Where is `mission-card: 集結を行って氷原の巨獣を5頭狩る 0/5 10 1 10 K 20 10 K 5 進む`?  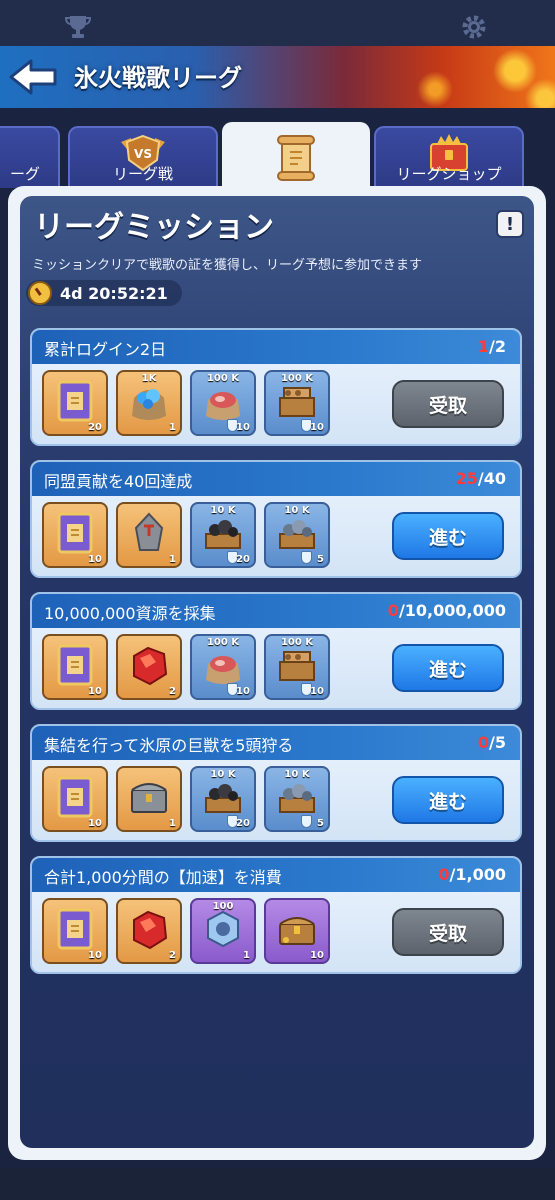
mission-card: 集結を行って氷原の巨獣を5頭狩る 0/5 10 1 10 K 20 10 K 5 進む is located at coordinates (276, 783).